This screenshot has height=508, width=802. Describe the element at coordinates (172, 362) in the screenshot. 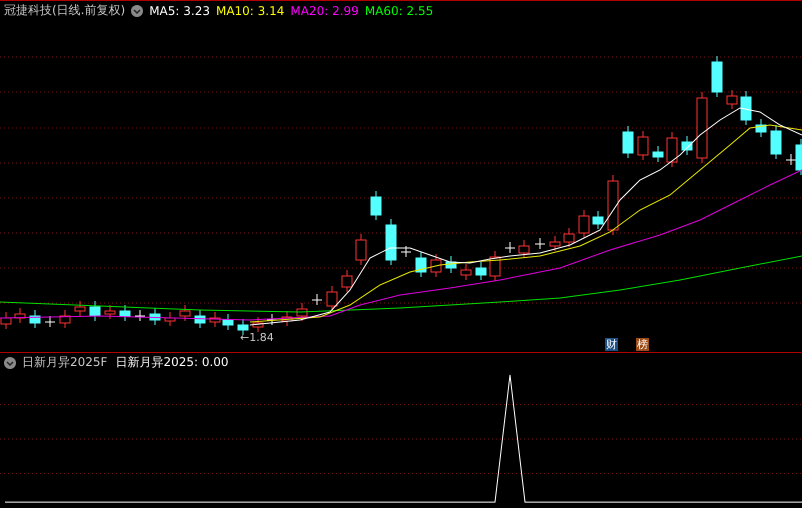

I see `indicator-value: 日新月异2025: 0.00` at that location.